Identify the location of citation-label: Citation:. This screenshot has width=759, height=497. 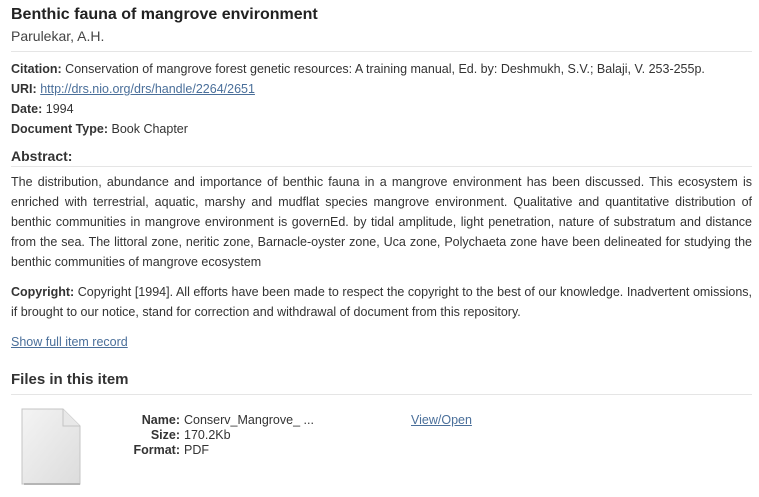
(36, 69).